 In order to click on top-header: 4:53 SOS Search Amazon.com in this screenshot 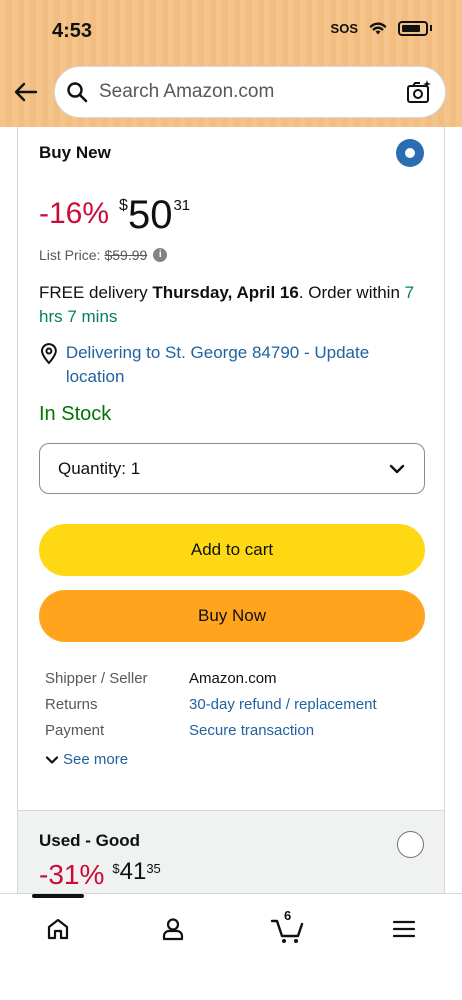, I will do `click(231, 63)`.